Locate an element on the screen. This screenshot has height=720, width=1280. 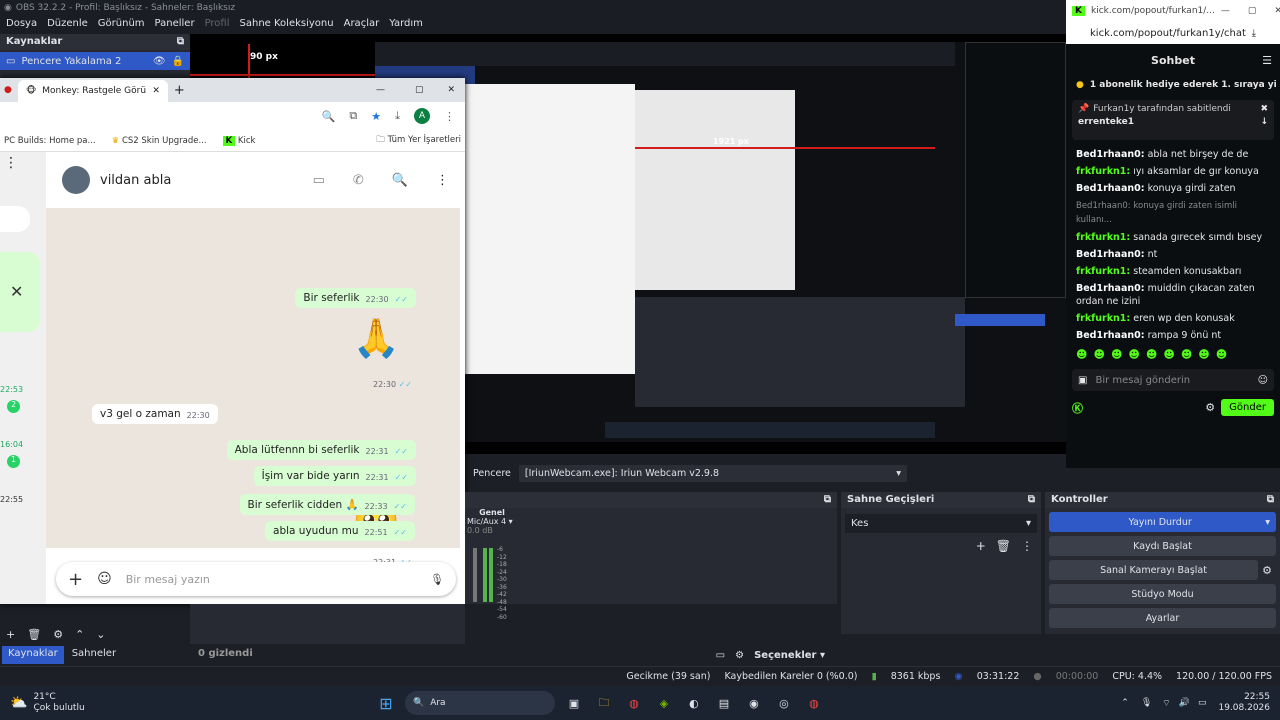
chrome-icon: ◍ is located at coordinates (634, 703).